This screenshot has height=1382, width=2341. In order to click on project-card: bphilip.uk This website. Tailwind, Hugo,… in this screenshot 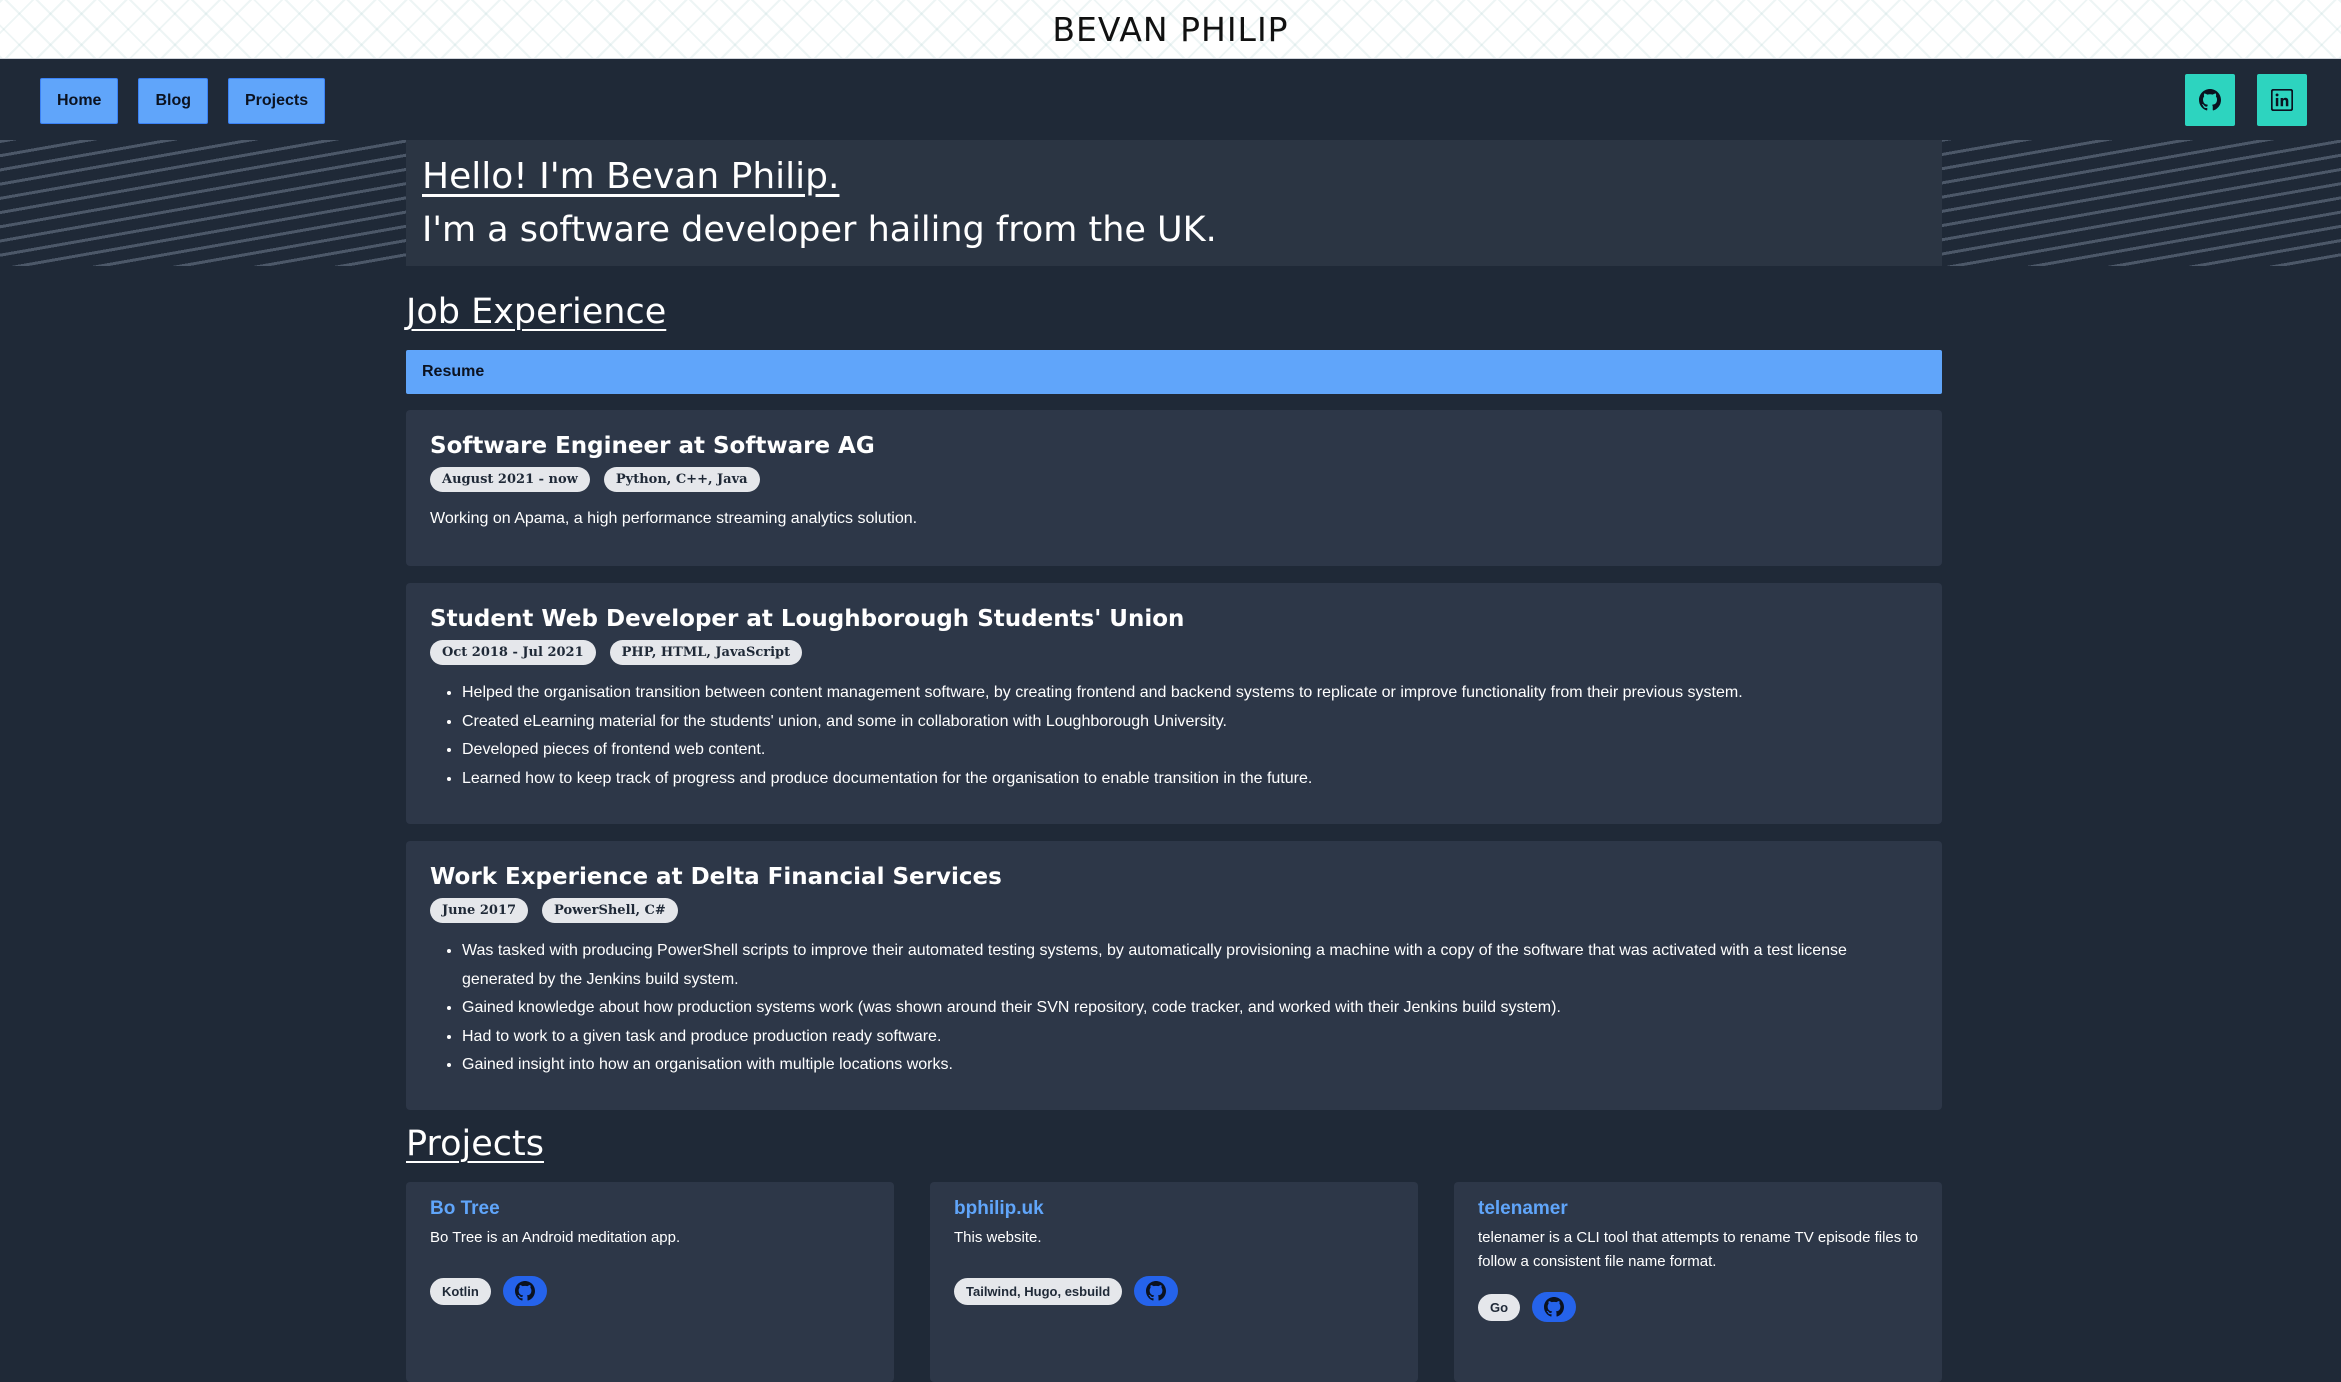, I will do `click(1174, 1282)`.